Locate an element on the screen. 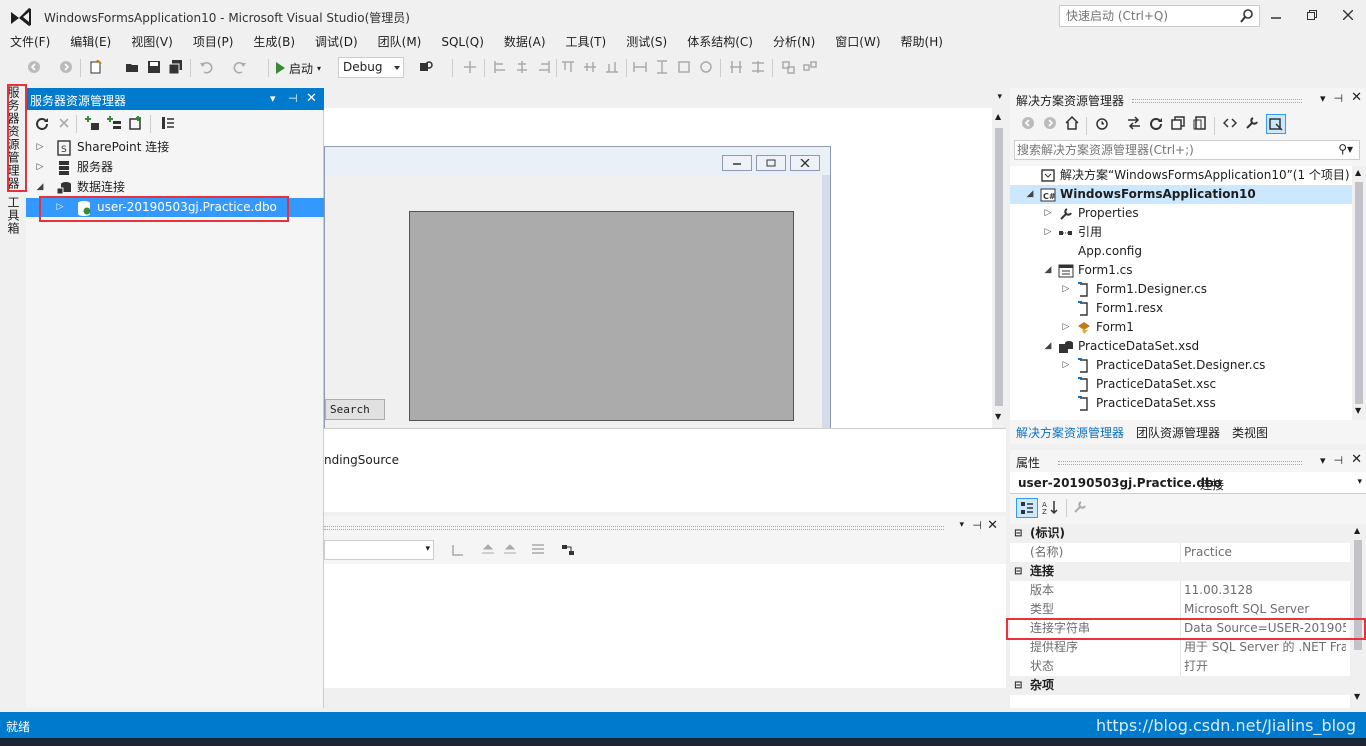  solution-tree-item: ◢ C# WindowsFormsApplication10 is located at coordinates (1181, 194).